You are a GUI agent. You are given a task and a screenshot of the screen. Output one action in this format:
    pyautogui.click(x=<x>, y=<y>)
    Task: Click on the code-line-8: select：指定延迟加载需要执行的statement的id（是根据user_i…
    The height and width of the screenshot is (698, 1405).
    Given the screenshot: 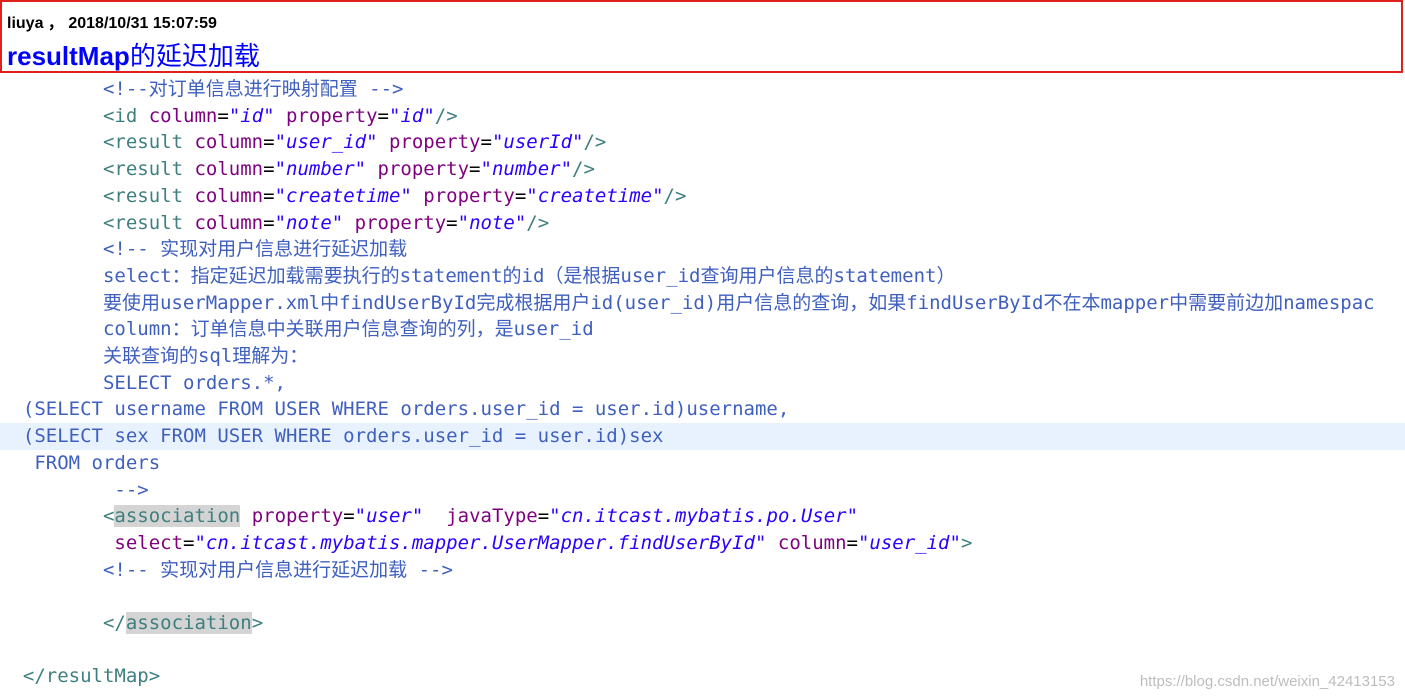 What is the action you would take?
    pyautogui.click(x=702, y=276)
    